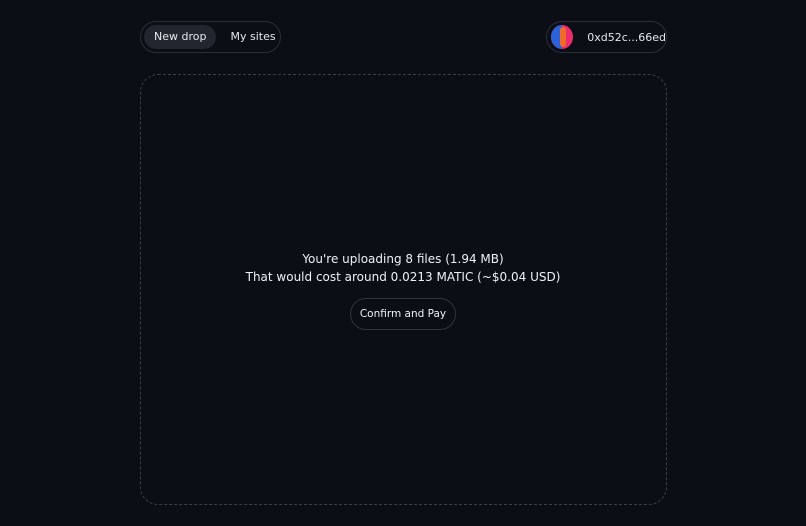 Image resolution: width=806 pixels, height=526 pixels. Describe the element at coordinates (403, 314) in the screenshot. I see `confirm-and-pay-button: Confirm and Pay` at that location.